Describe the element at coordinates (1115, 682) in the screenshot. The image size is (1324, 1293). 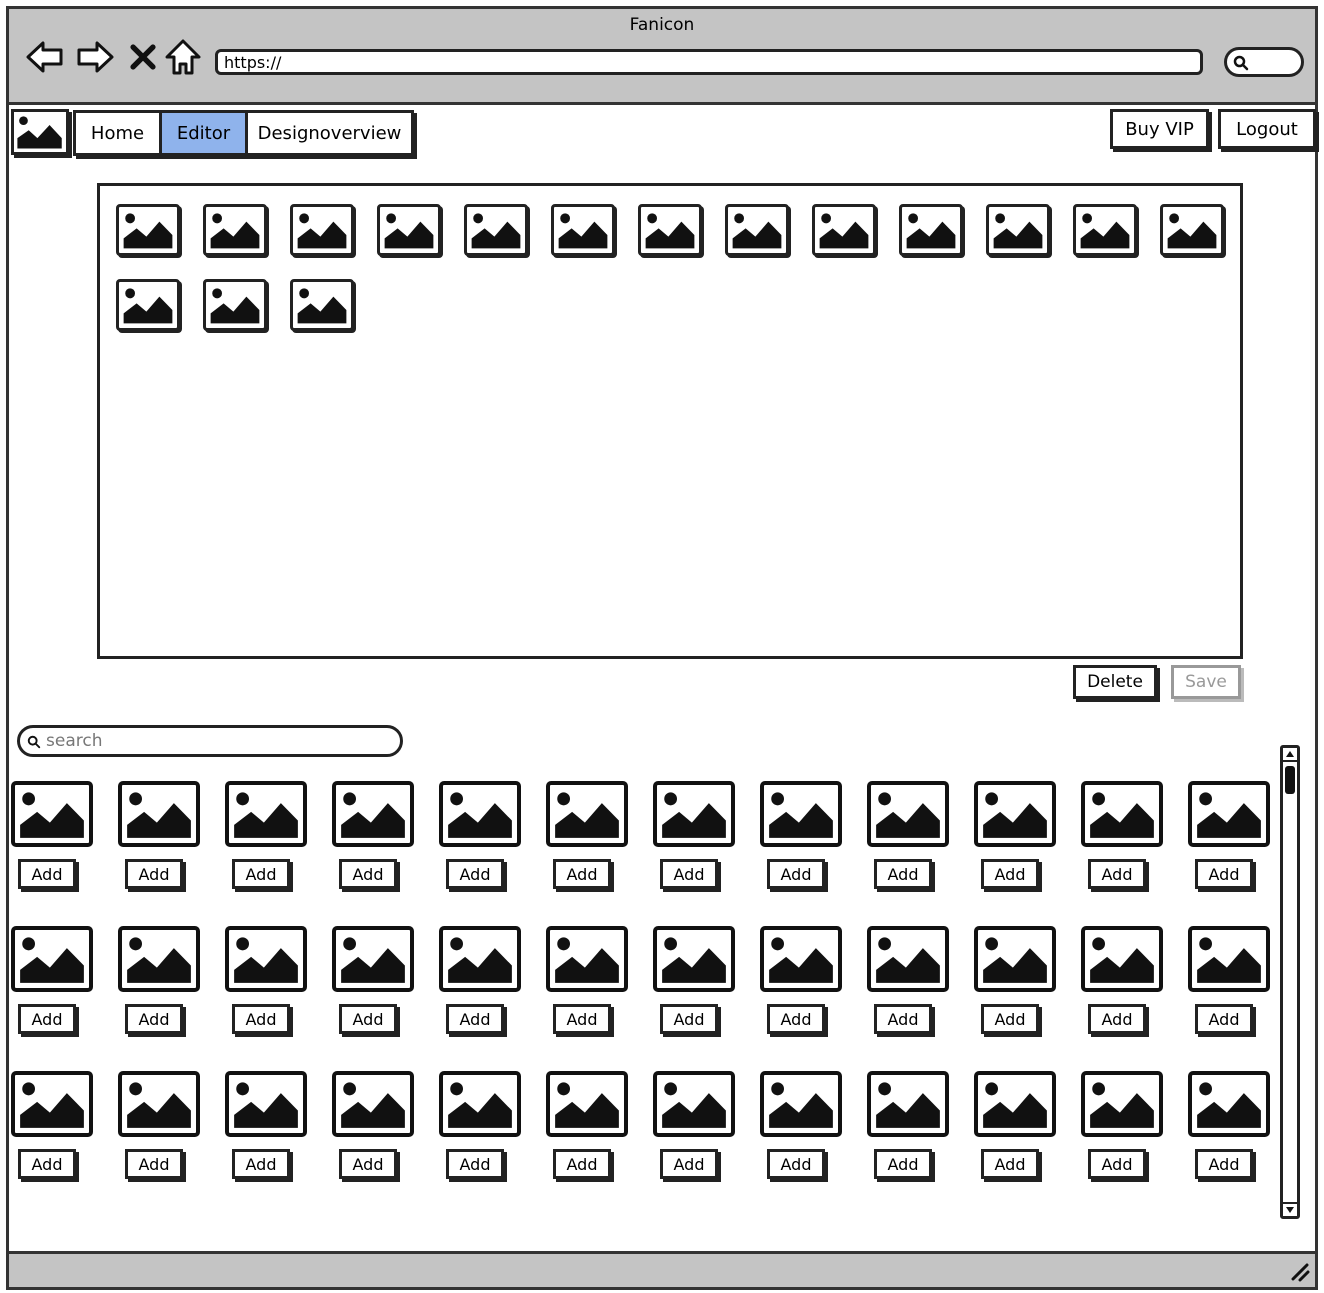
I see `delete-button: Delete` at that location.